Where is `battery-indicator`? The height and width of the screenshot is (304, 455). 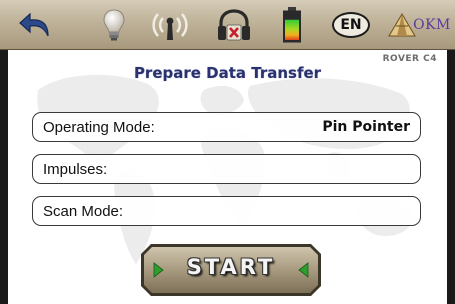 battery-indicator is located at coordinates (292, 25).